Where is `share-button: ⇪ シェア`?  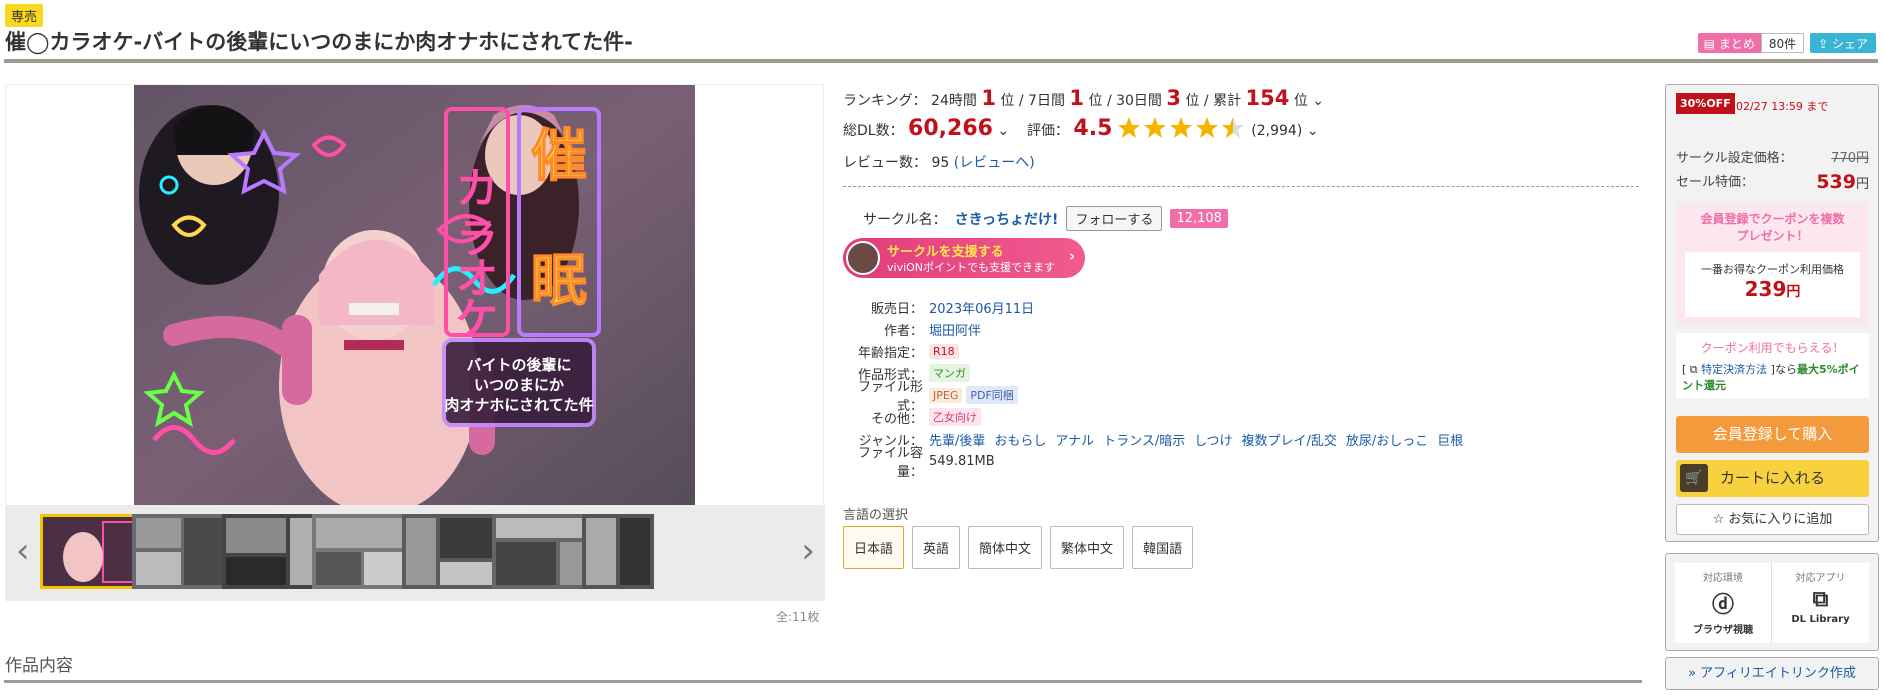
share-button: ⇪ シェア is located at coordinates (1843, 43).